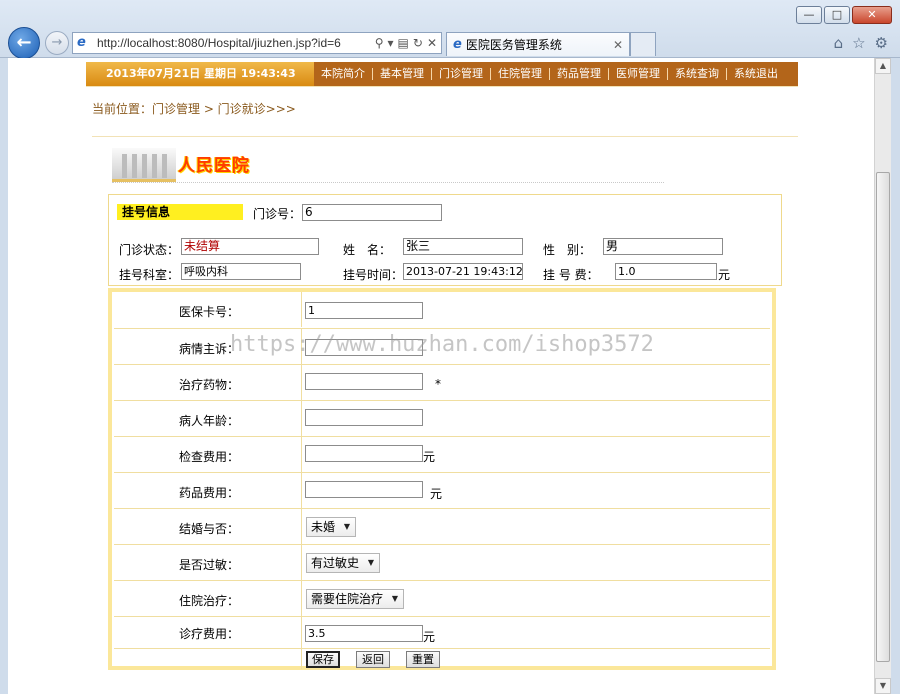 Image resolution: width=900 pixels, height=694 pixels. What do you see at coordinates (872, 15) in the screenshot?
I see `close-window-button: ✕` at bounding box center [872, 15].